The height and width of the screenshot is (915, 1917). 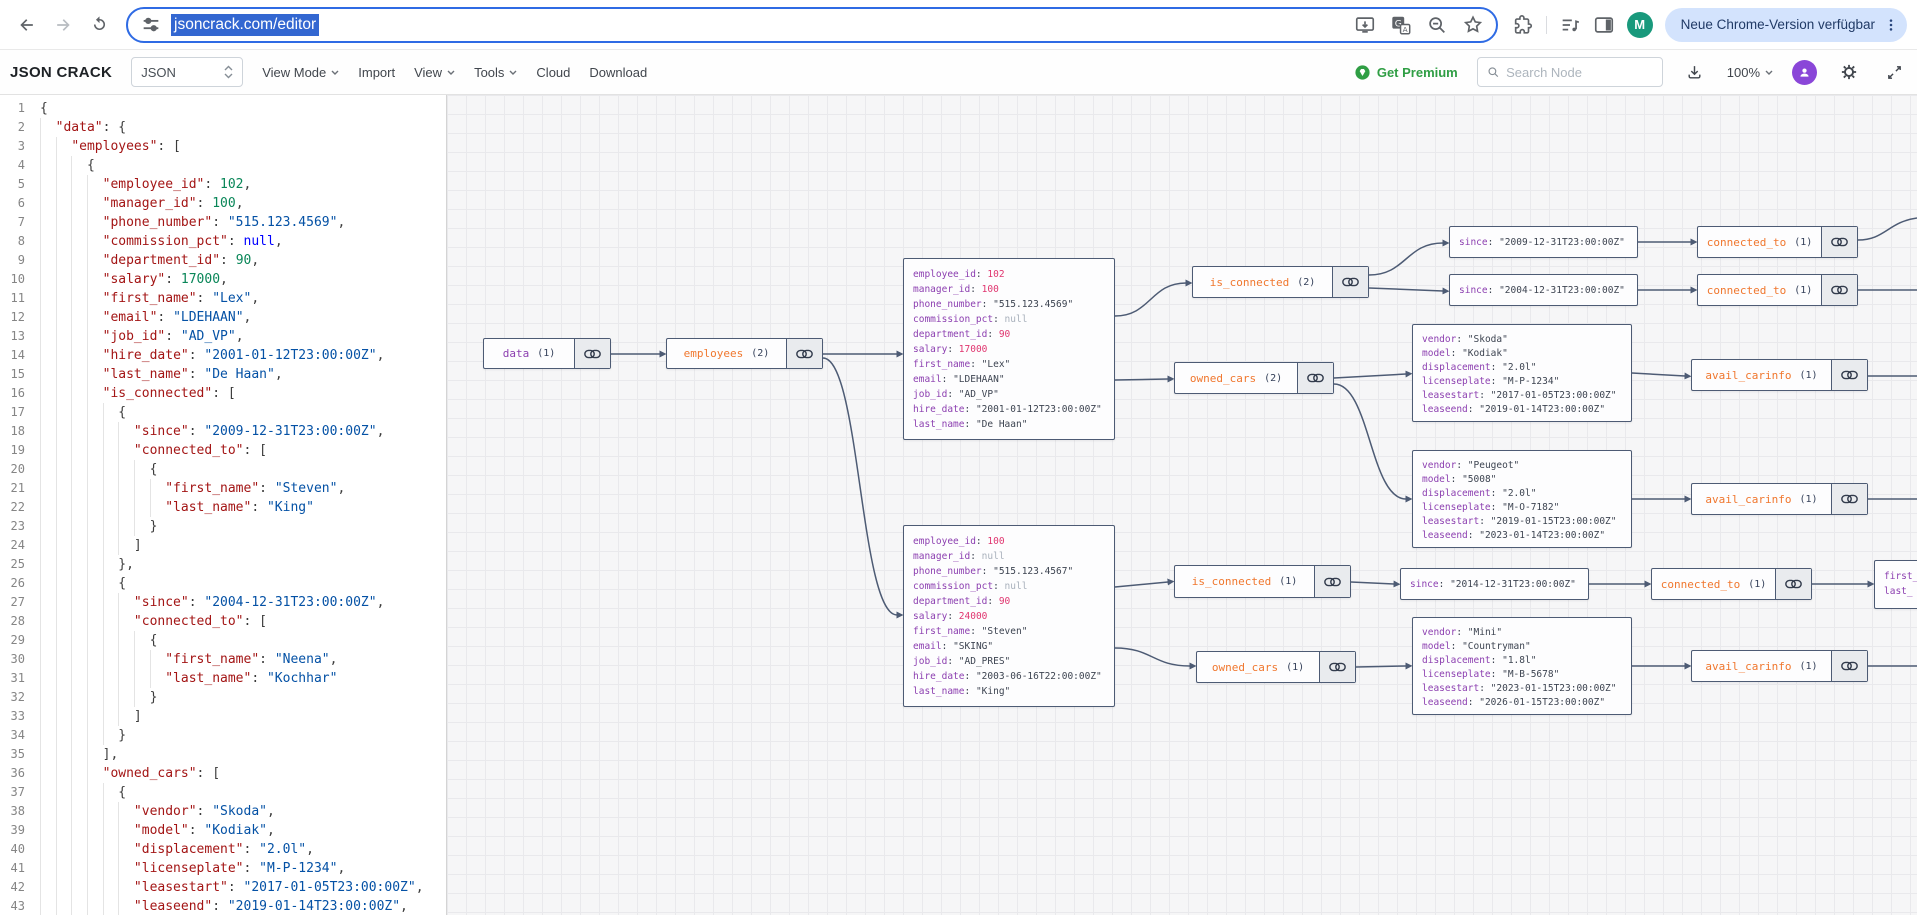 I want to click on editor-line: 2 "data": {, so click(x=223, y=127).